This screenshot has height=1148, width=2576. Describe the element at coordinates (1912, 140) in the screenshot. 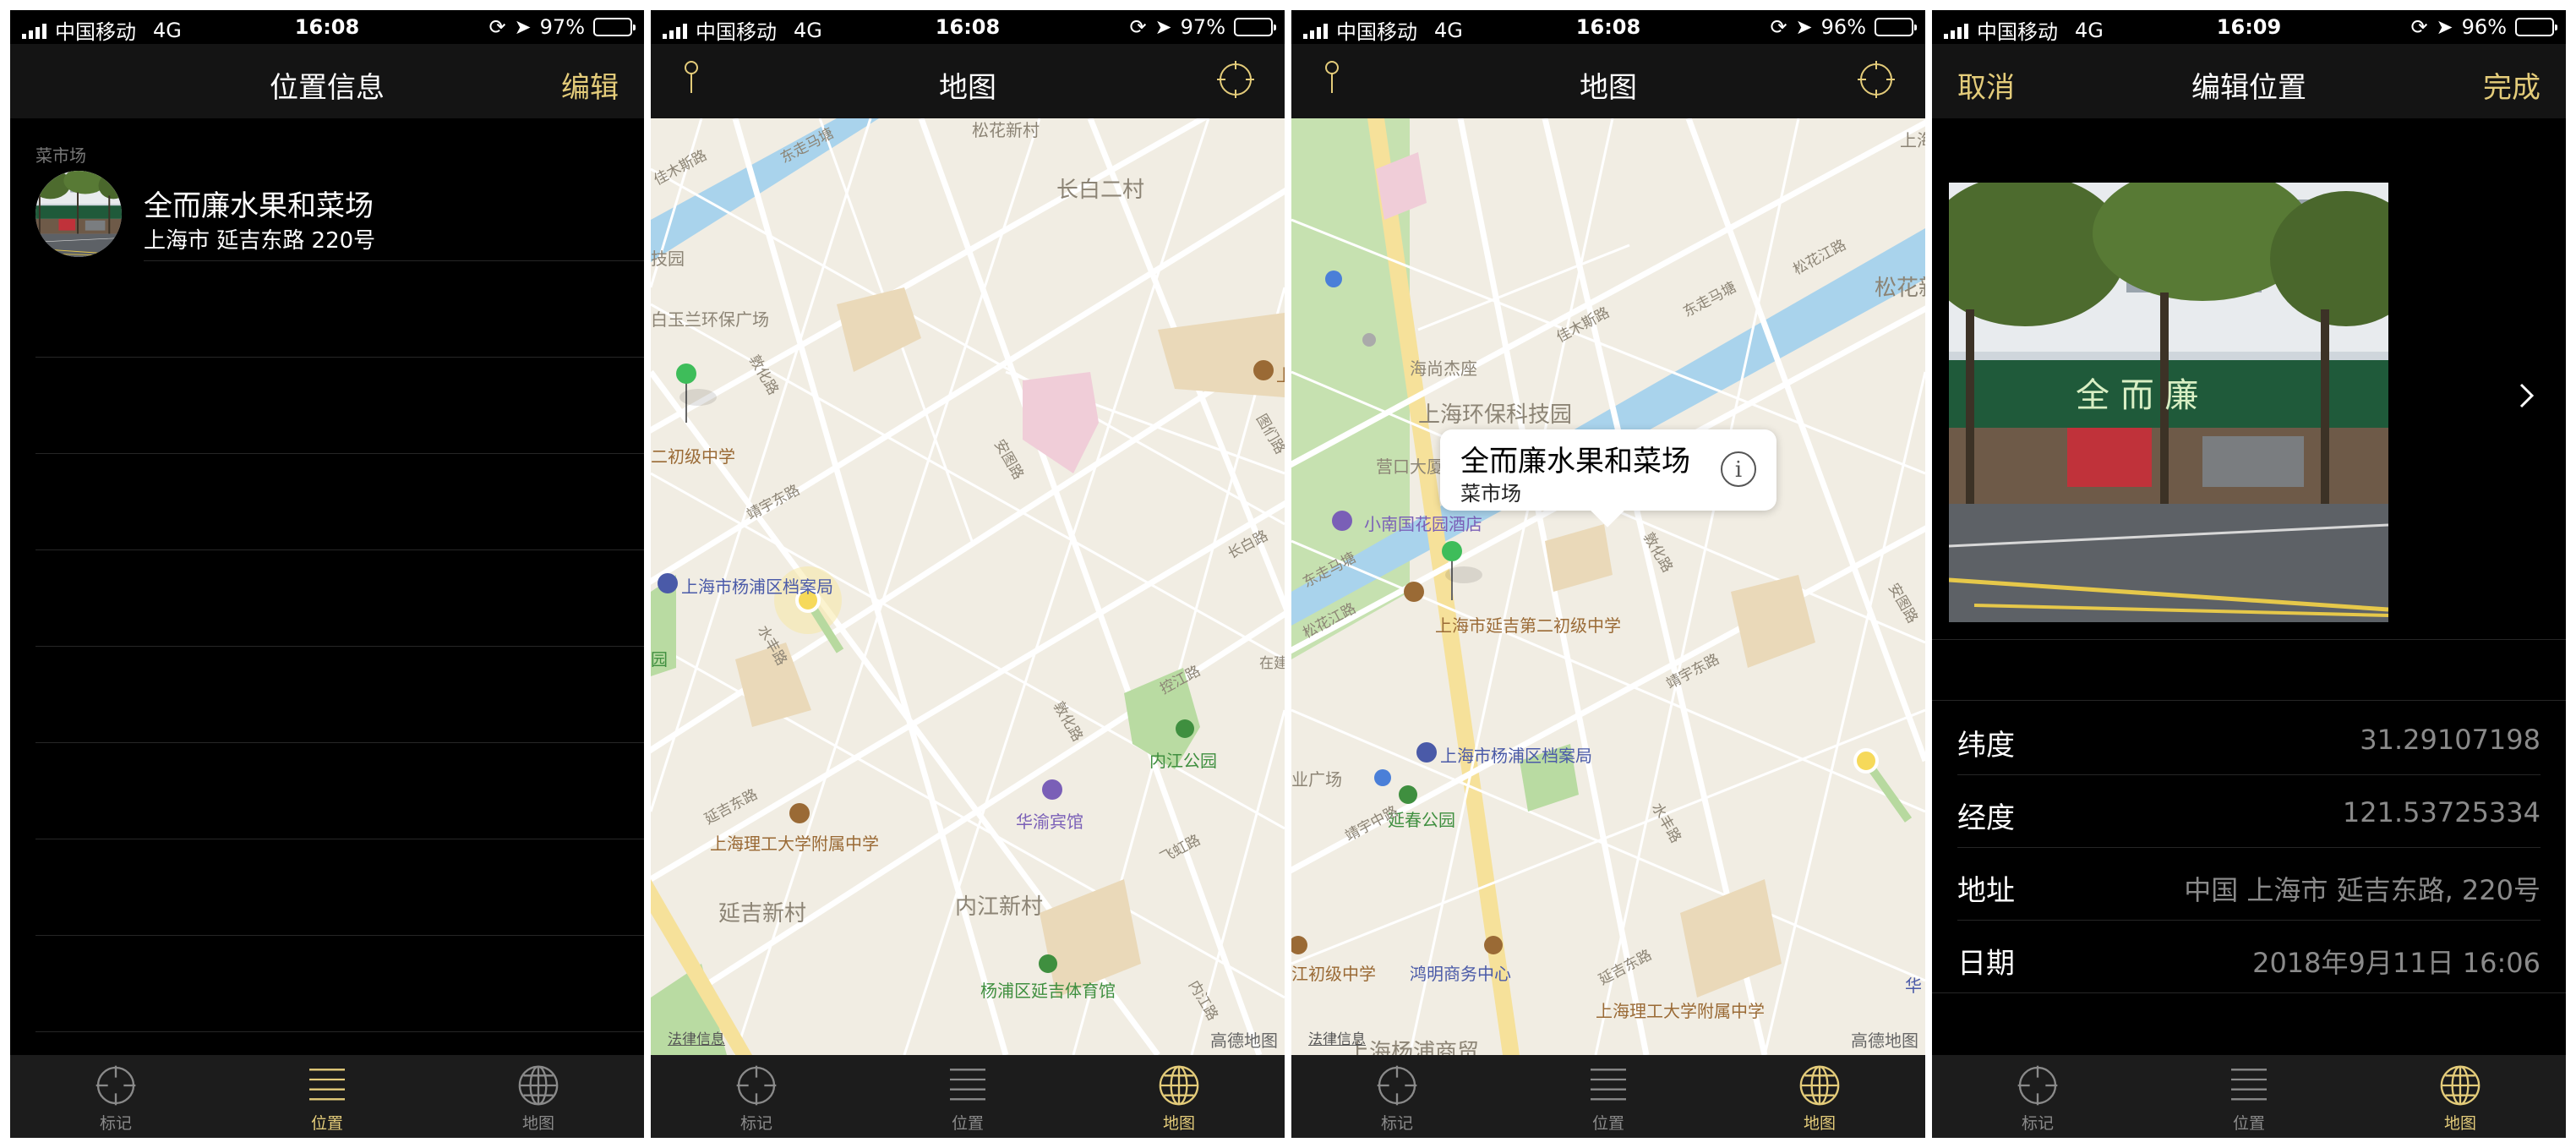

I see `map-label: 上海` at that location.